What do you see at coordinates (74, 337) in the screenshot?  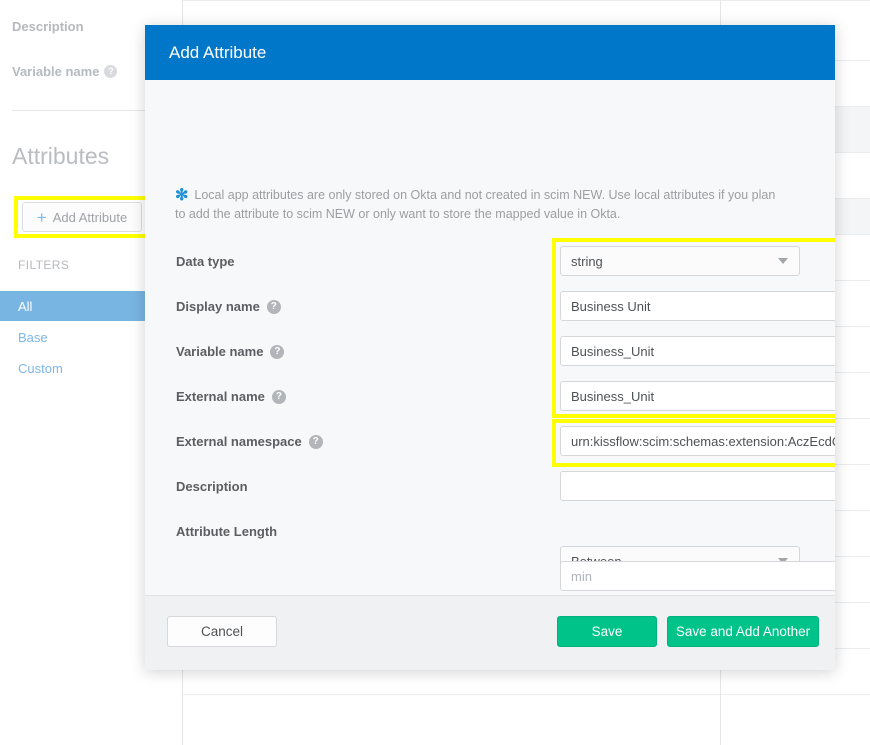 I see `sidebar-item-base: Base` at bounding box center [74, 337].